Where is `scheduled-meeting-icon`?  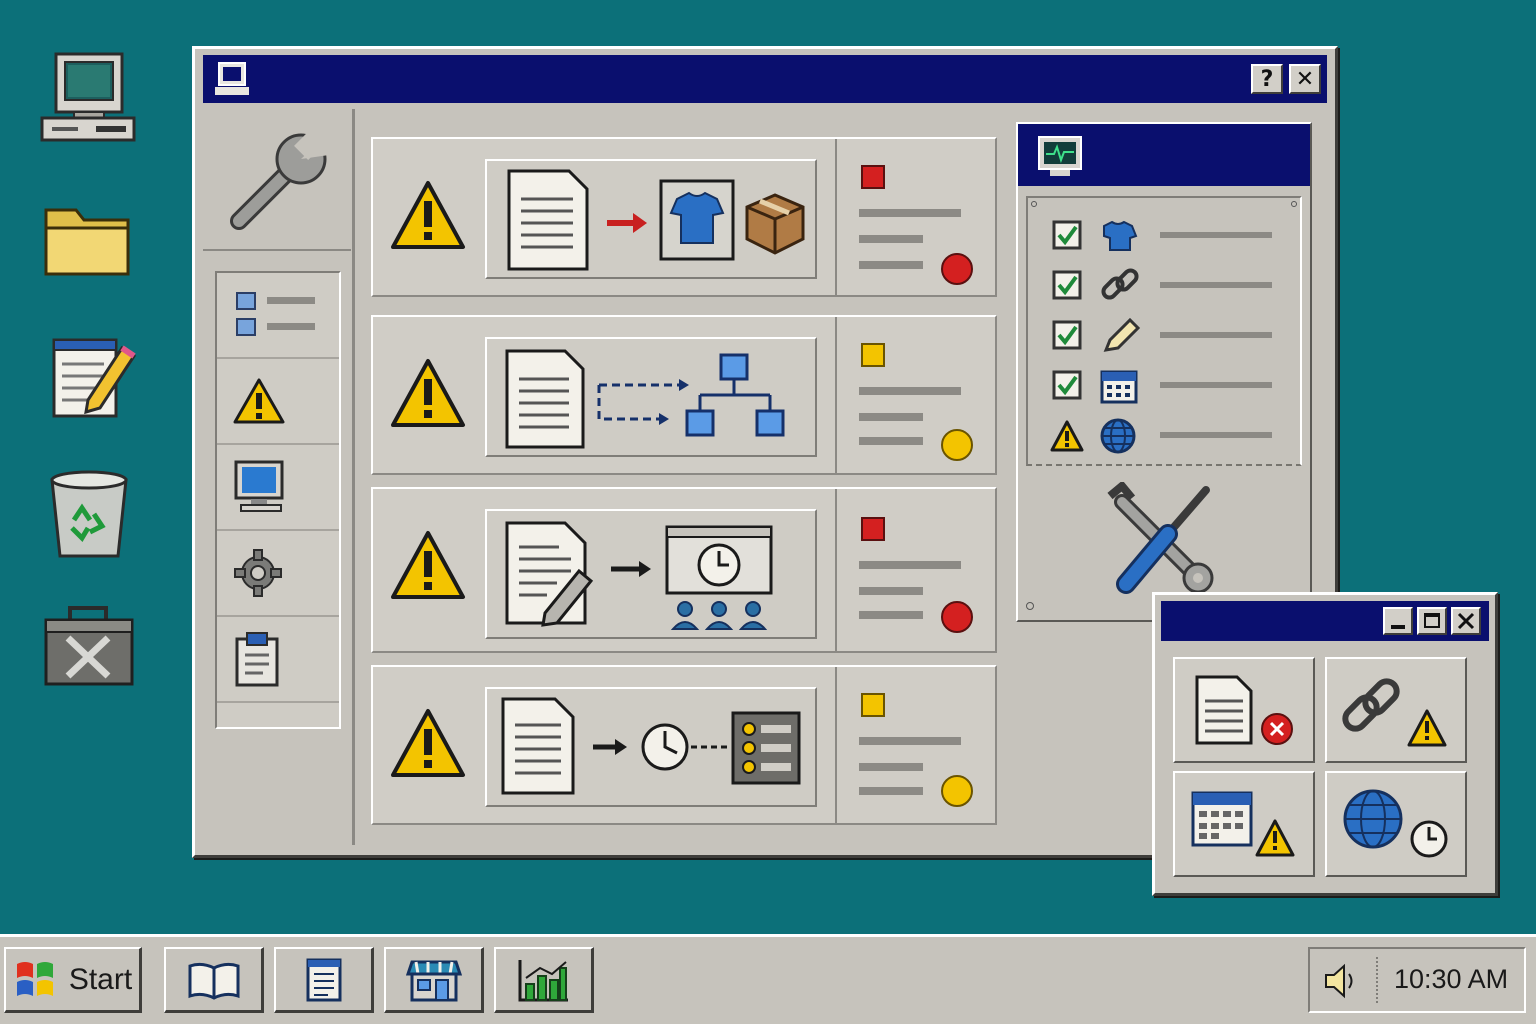 scheduled-meeting-icon is located at coordinates (719, 577).